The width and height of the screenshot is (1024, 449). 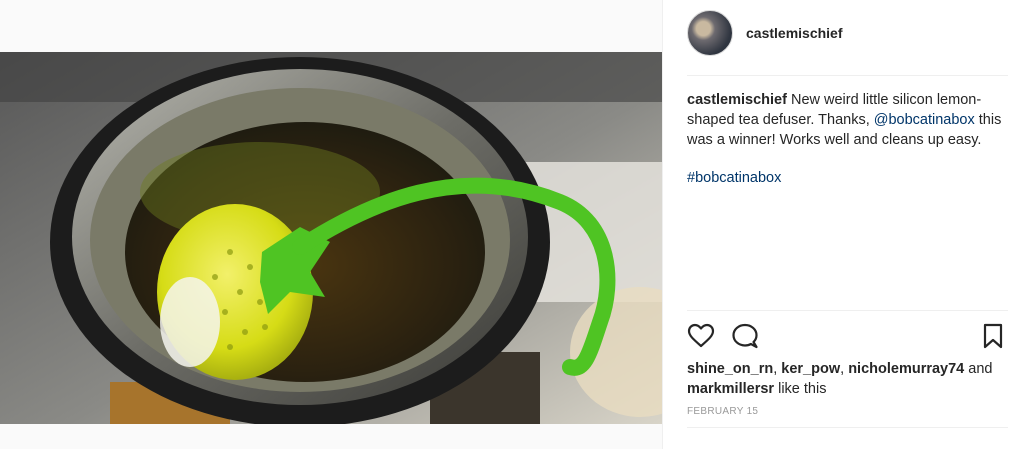 I want to click on liker-link: nicholemurray74, so click(x=906, y=369).